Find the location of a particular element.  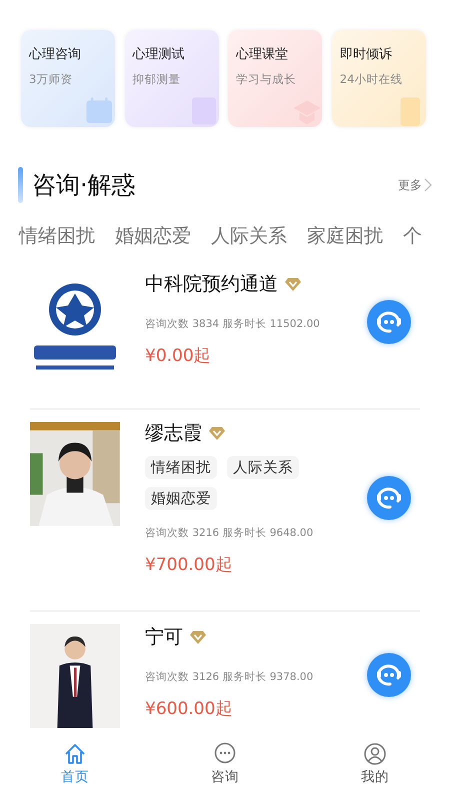

chevron-right-icon is located at coordinates (428, 185).